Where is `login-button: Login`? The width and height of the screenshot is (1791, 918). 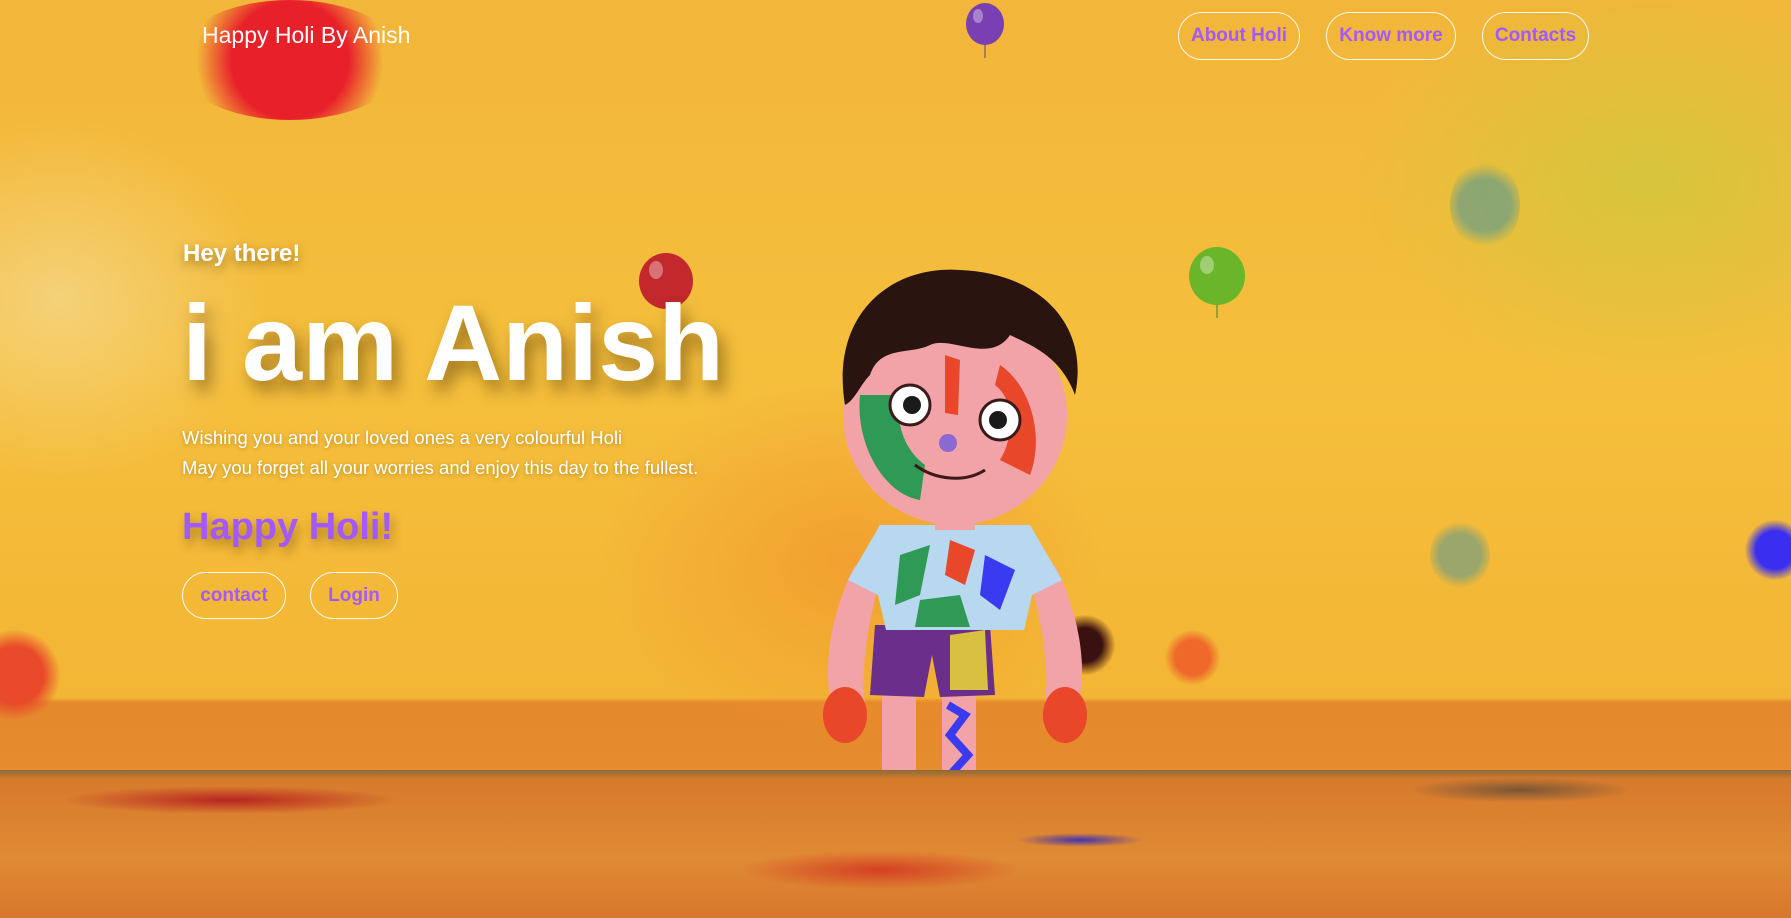
login-button: Login is located at coordinates (354, 595).